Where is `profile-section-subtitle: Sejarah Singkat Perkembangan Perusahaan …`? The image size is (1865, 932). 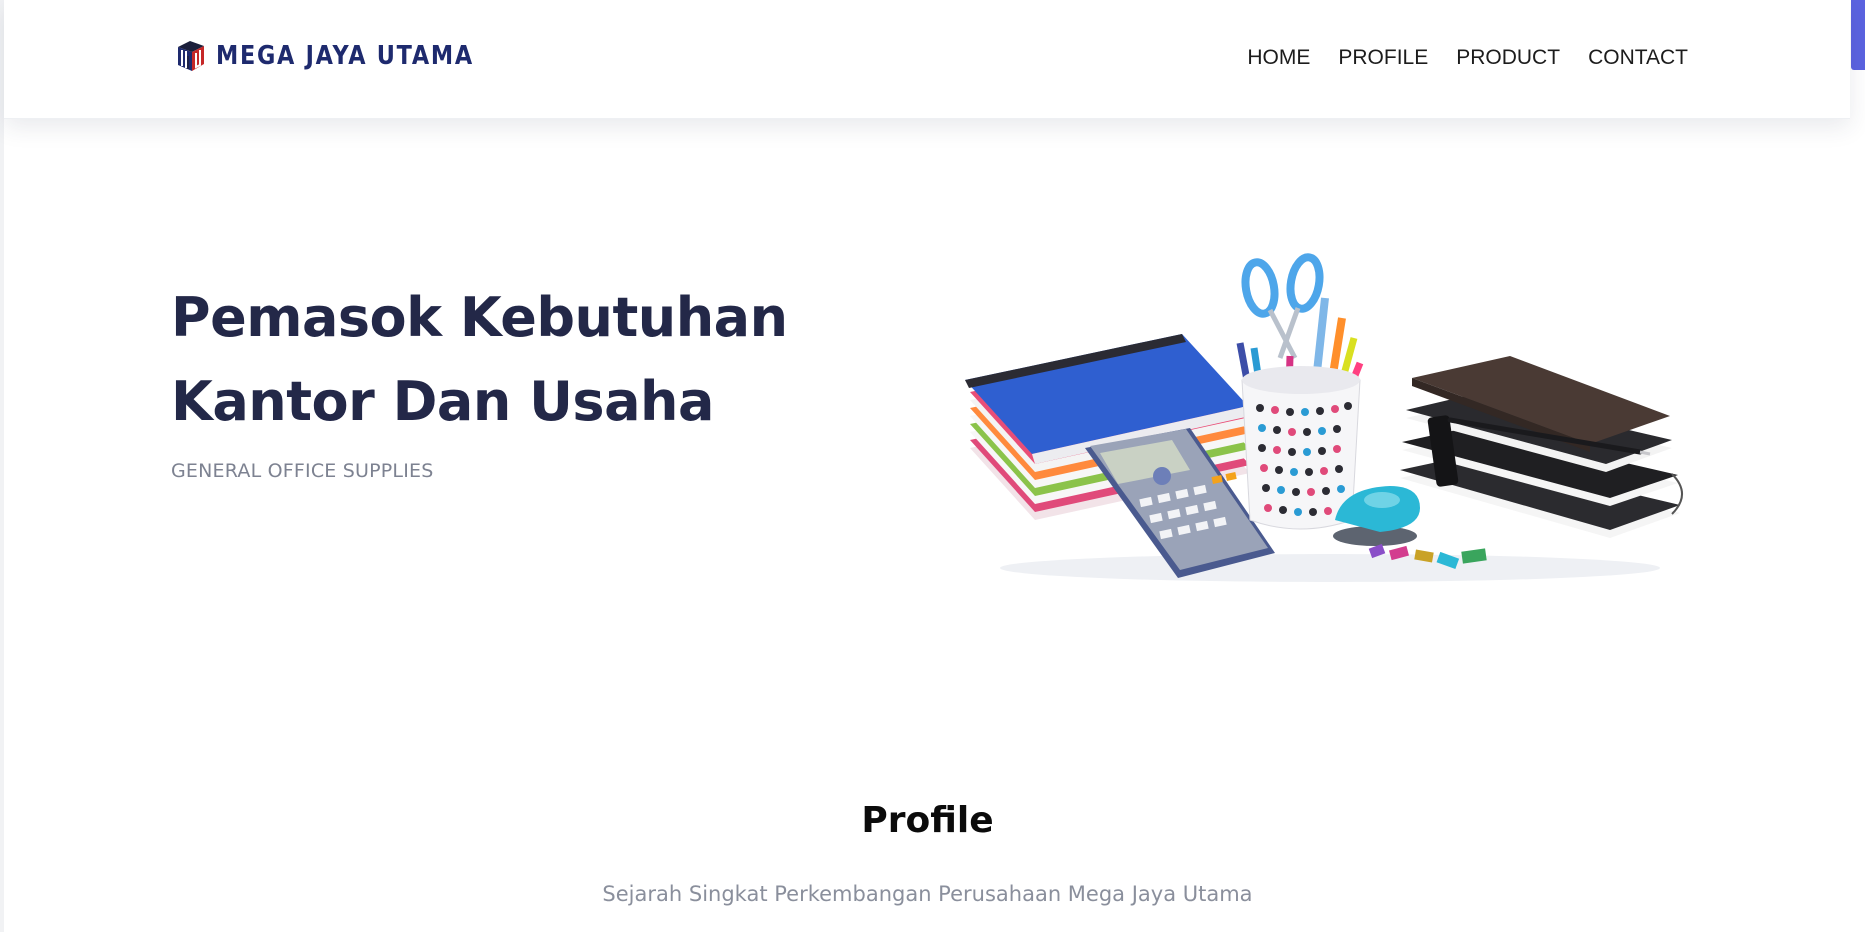
profile-section-subtitle: Sejarah Singkat Perkembangan Perusahaan … is located at coordinates (927, 894).